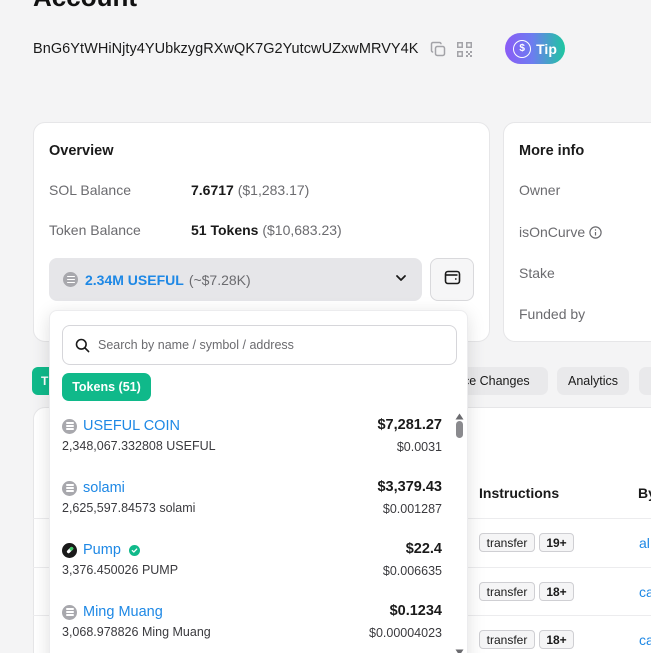 The image size is (651, 653). I want to click on wallet-icon, so click(452, 280).